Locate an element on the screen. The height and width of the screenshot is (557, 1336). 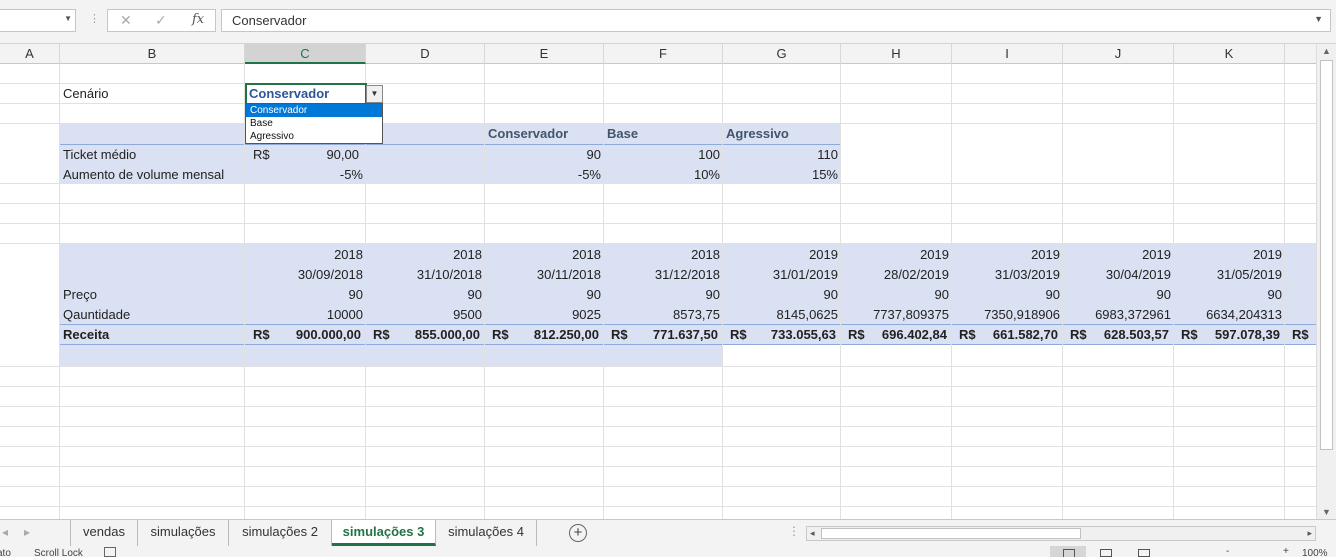
column-header-f: F is located at coordinates (663, 54).